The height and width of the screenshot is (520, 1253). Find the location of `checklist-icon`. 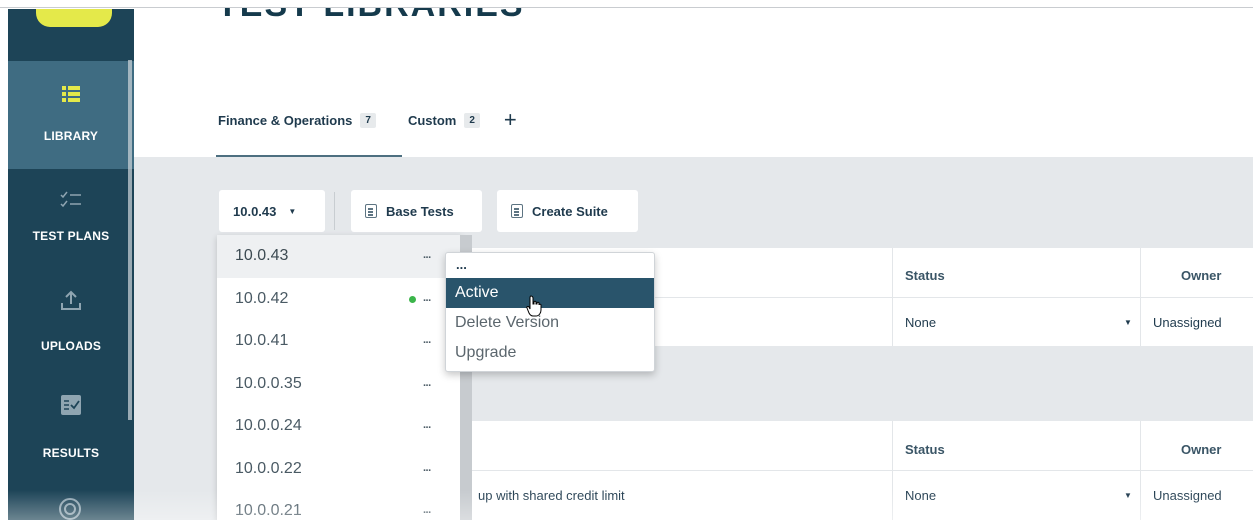

checklist-icon is located at coordinates (71, 200).